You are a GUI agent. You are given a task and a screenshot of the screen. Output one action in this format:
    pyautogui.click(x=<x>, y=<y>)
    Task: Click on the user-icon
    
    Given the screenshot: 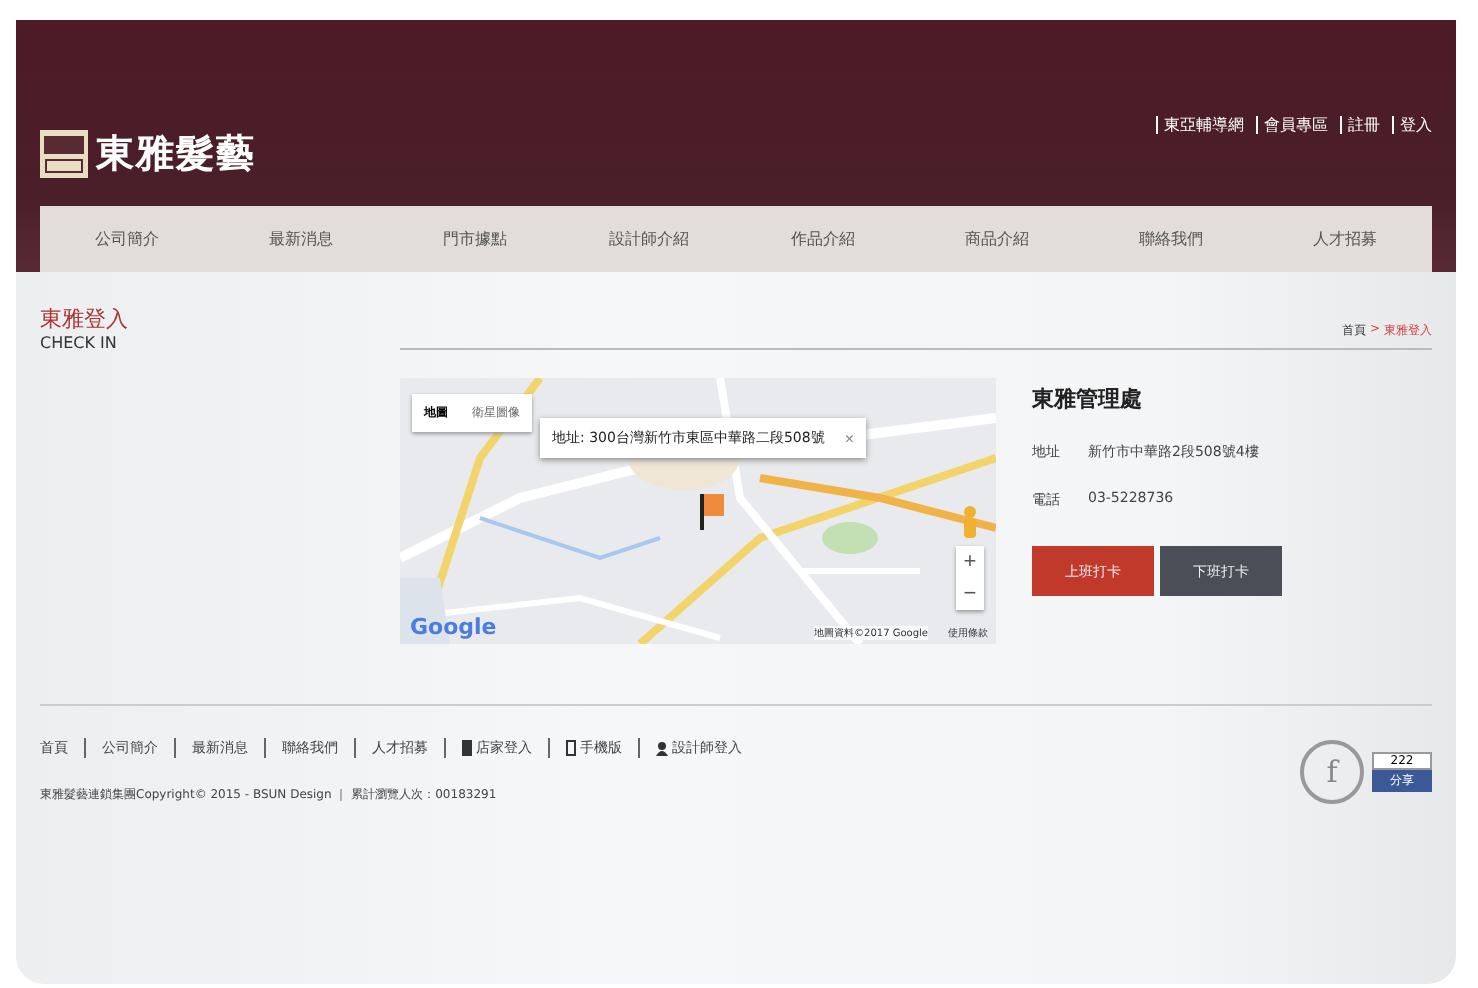 What is the action you would take?
    pyautogui.click(x=662, y=748)
    